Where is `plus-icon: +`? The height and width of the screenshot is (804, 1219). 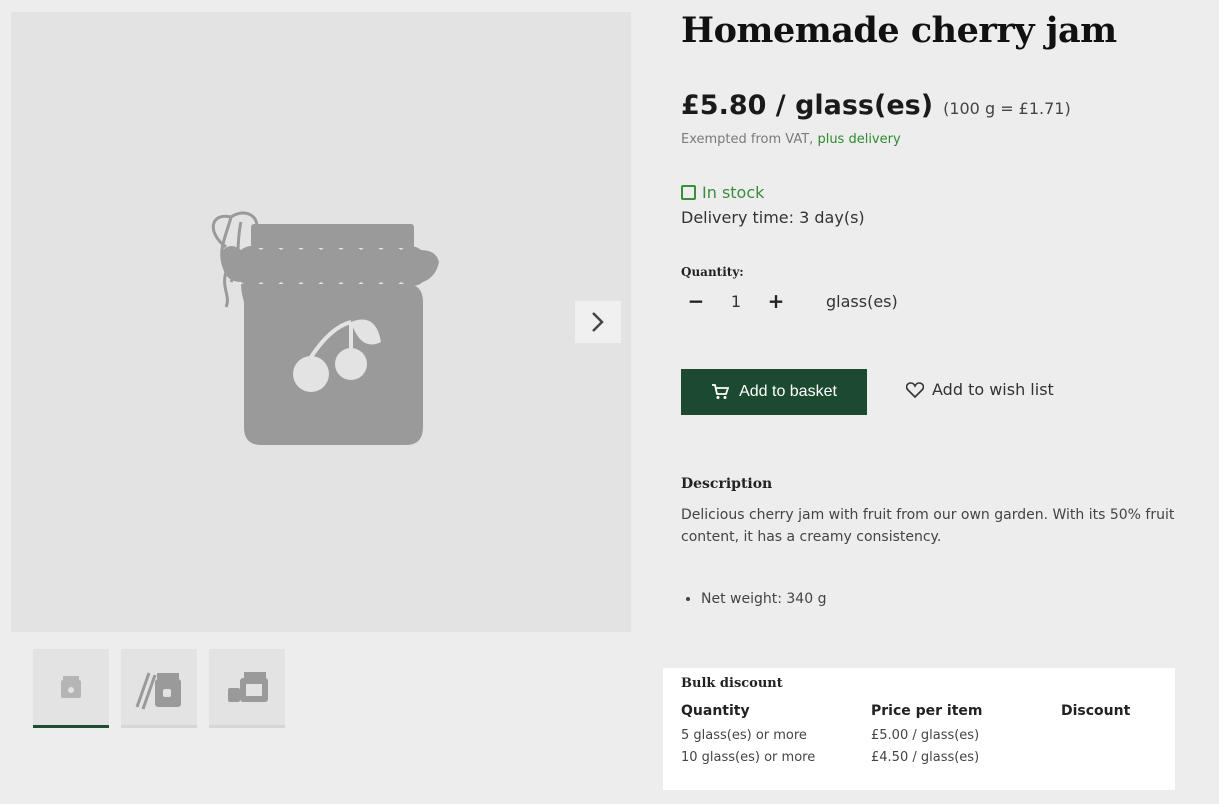 plus-icon: + is located at coordinates (776, 301).